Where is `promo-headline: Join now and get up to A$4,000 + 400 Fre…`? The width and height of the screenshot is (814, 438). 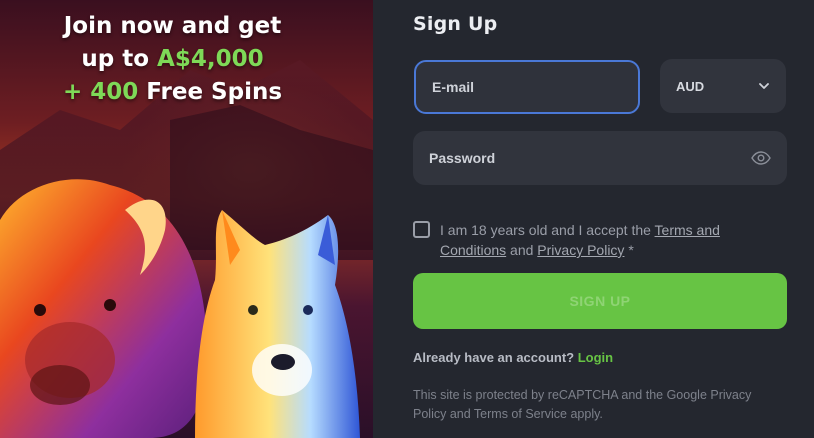 promo-headline: Join now and get up to A$4,000 + 400 Fre… is located at coordinates (172, 59).